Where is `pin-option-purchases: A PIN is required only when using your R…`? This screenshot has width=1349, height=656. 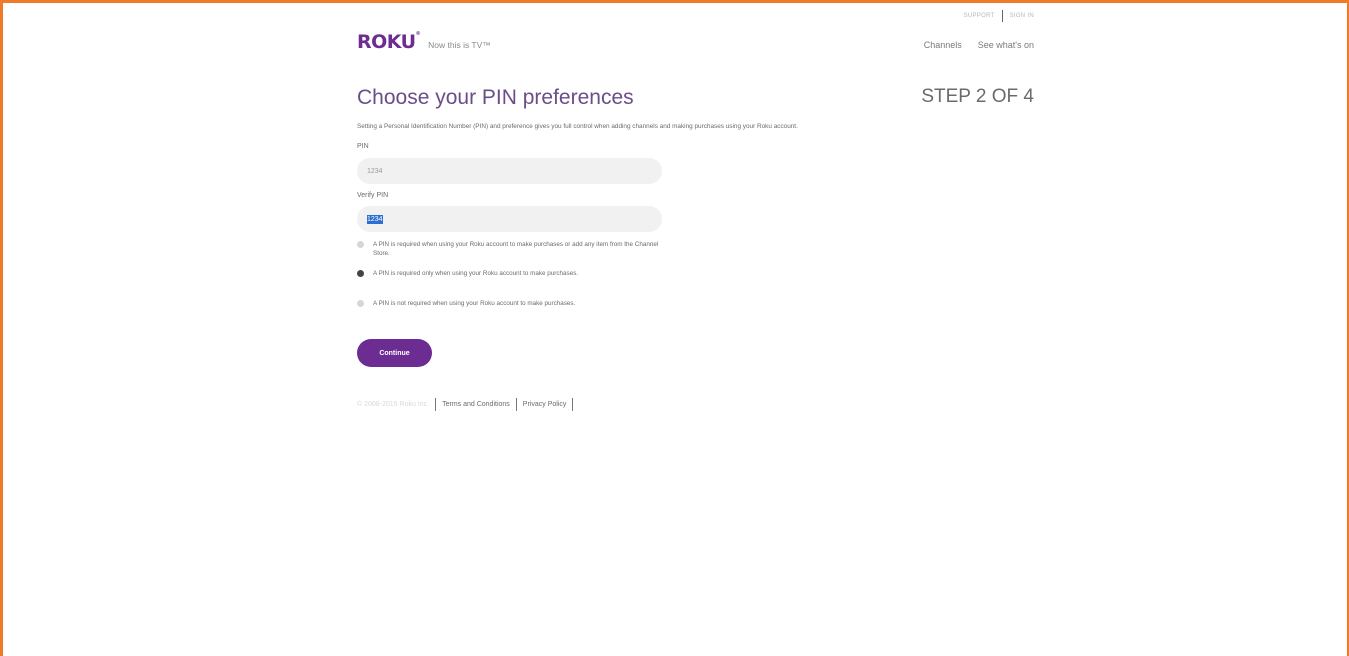 pin-option-purchases: A PIN is required only when using your R… is located at coordinates (510, 273).